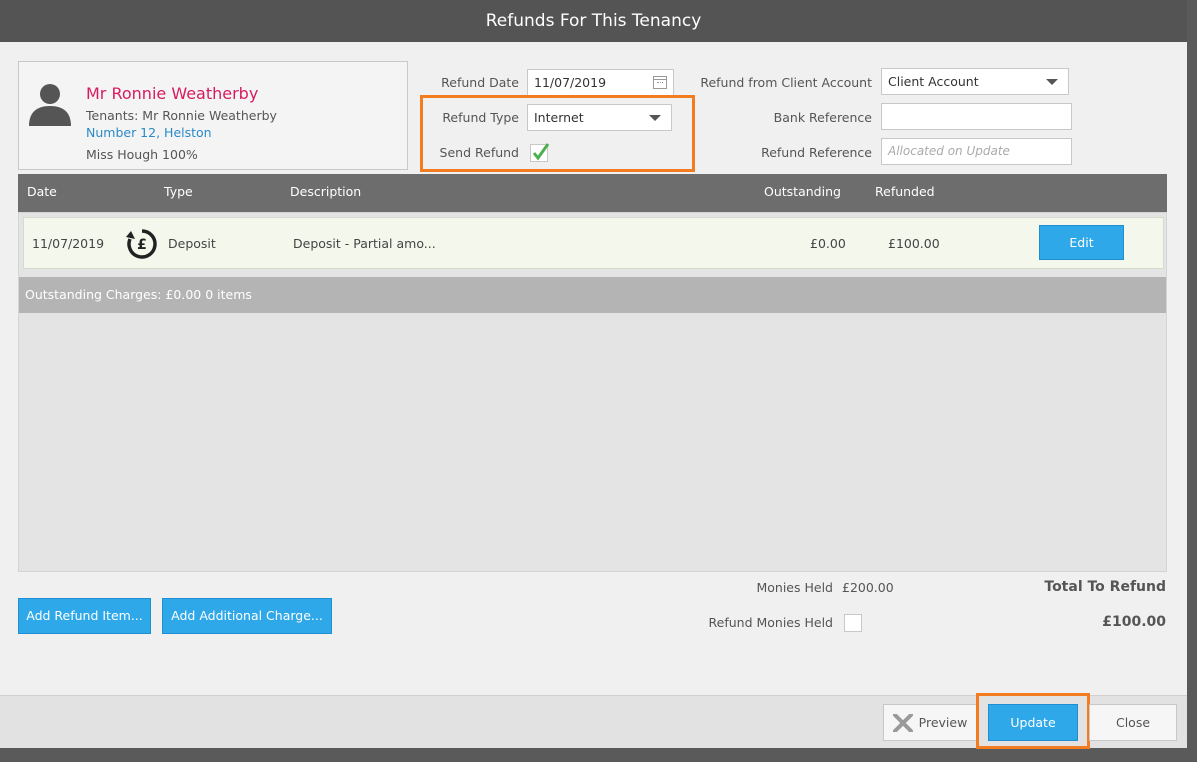  I want to click on tenant-card: Mr Ronnie Weatherby Tenants, so click(213, 115).